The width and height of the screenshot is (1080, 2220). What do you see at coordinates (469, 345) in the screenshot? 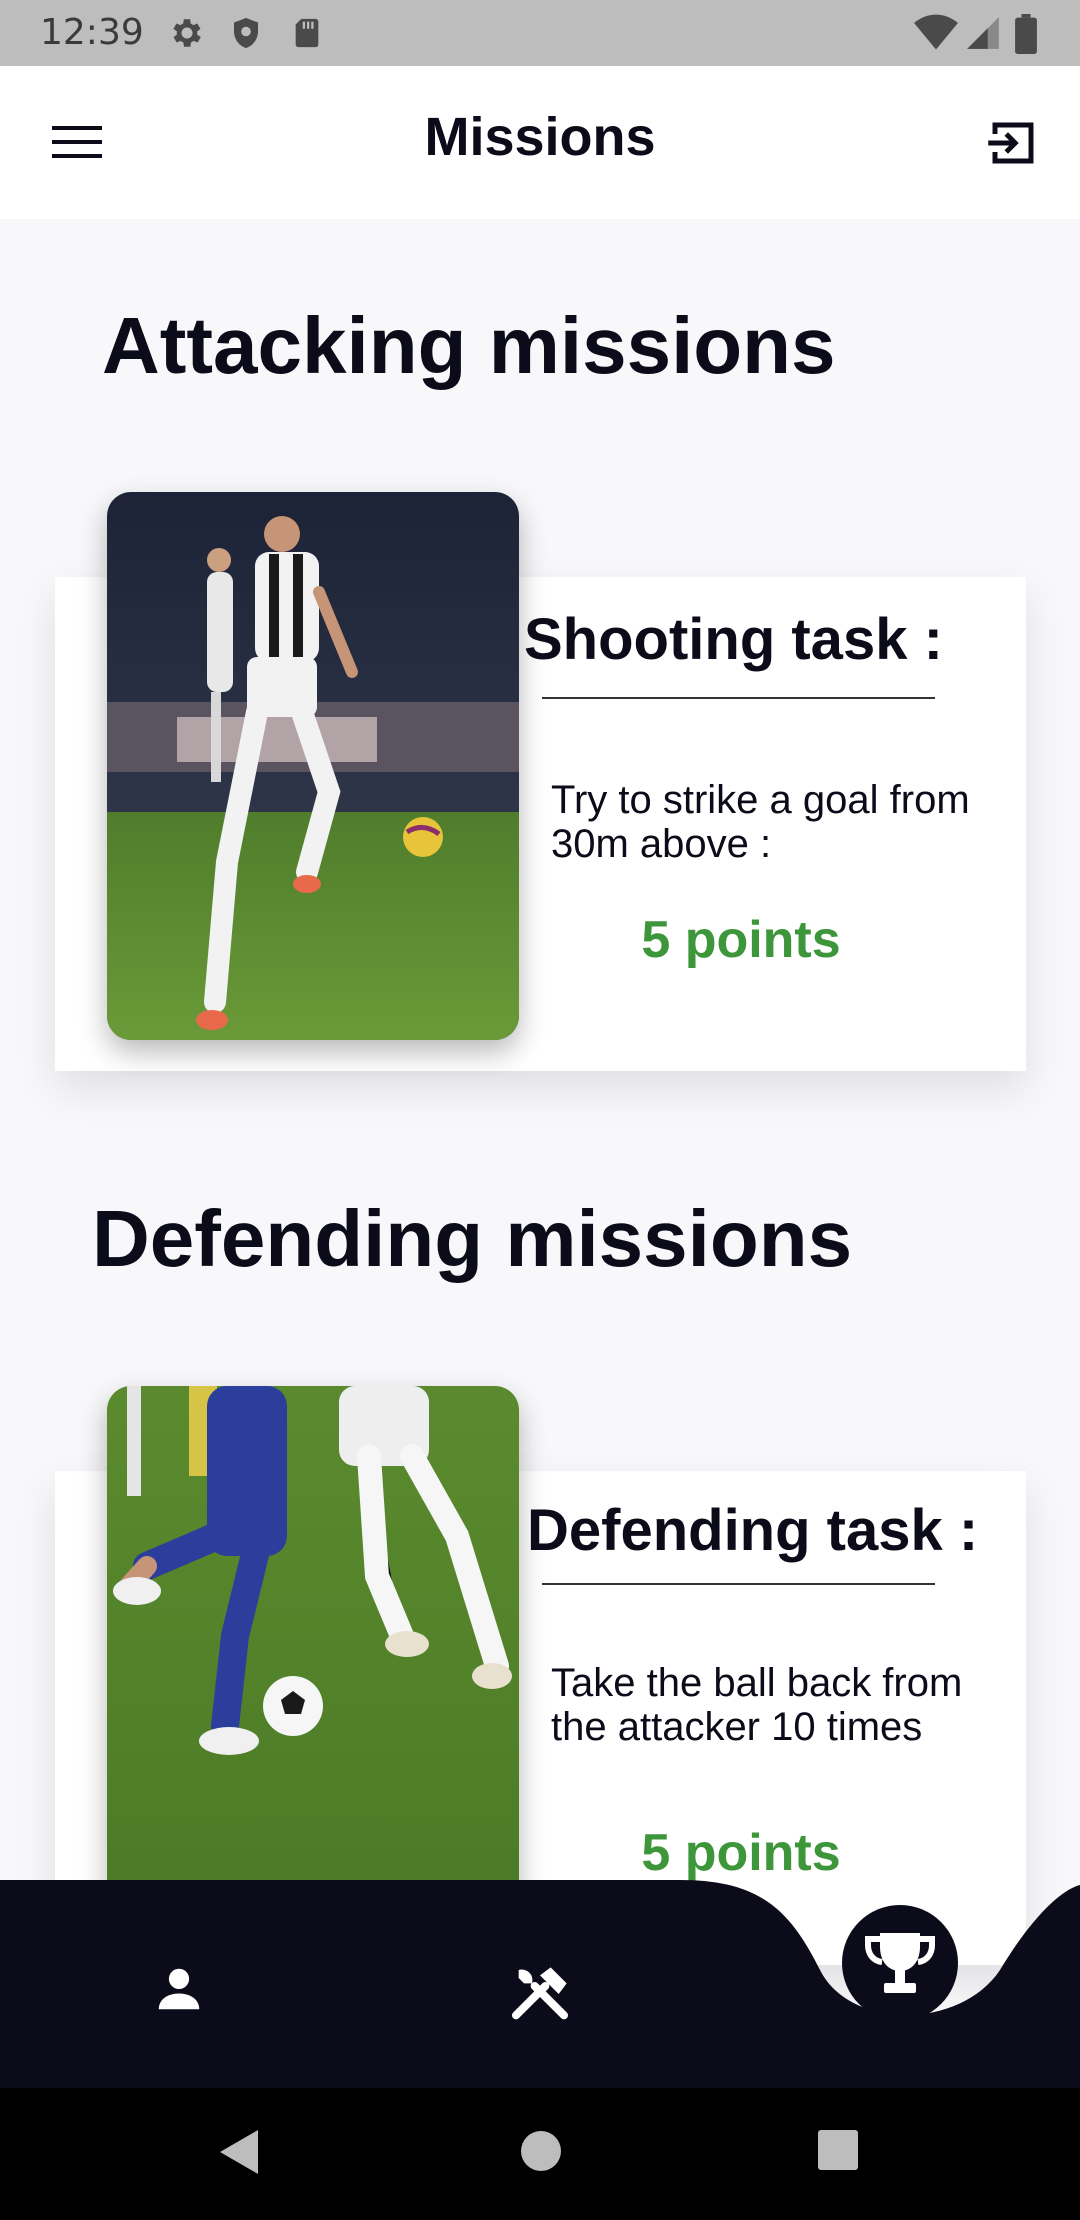
I see `attacking-section-title: Attacking missions` at bounding box center [469, 345].